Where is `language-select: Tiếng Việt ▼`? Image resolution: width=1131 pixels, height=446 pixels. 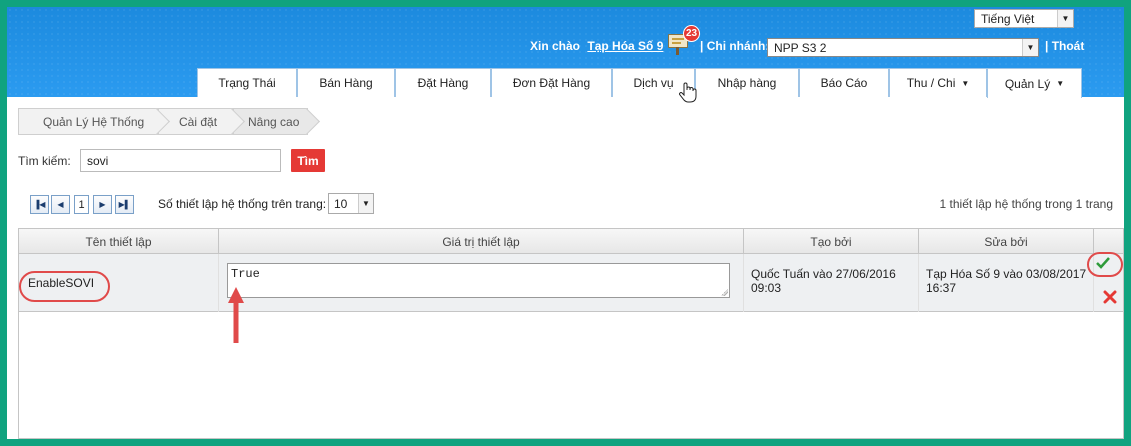
language-select: Tiếng Việt ▼ is located at coordinates (1024, 18).